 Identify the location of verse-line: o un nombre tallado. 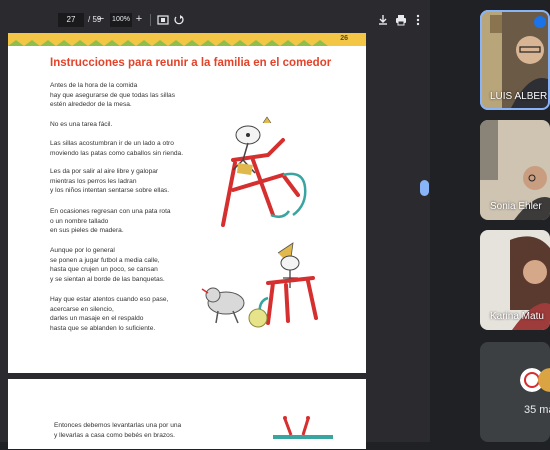
(79, 221).